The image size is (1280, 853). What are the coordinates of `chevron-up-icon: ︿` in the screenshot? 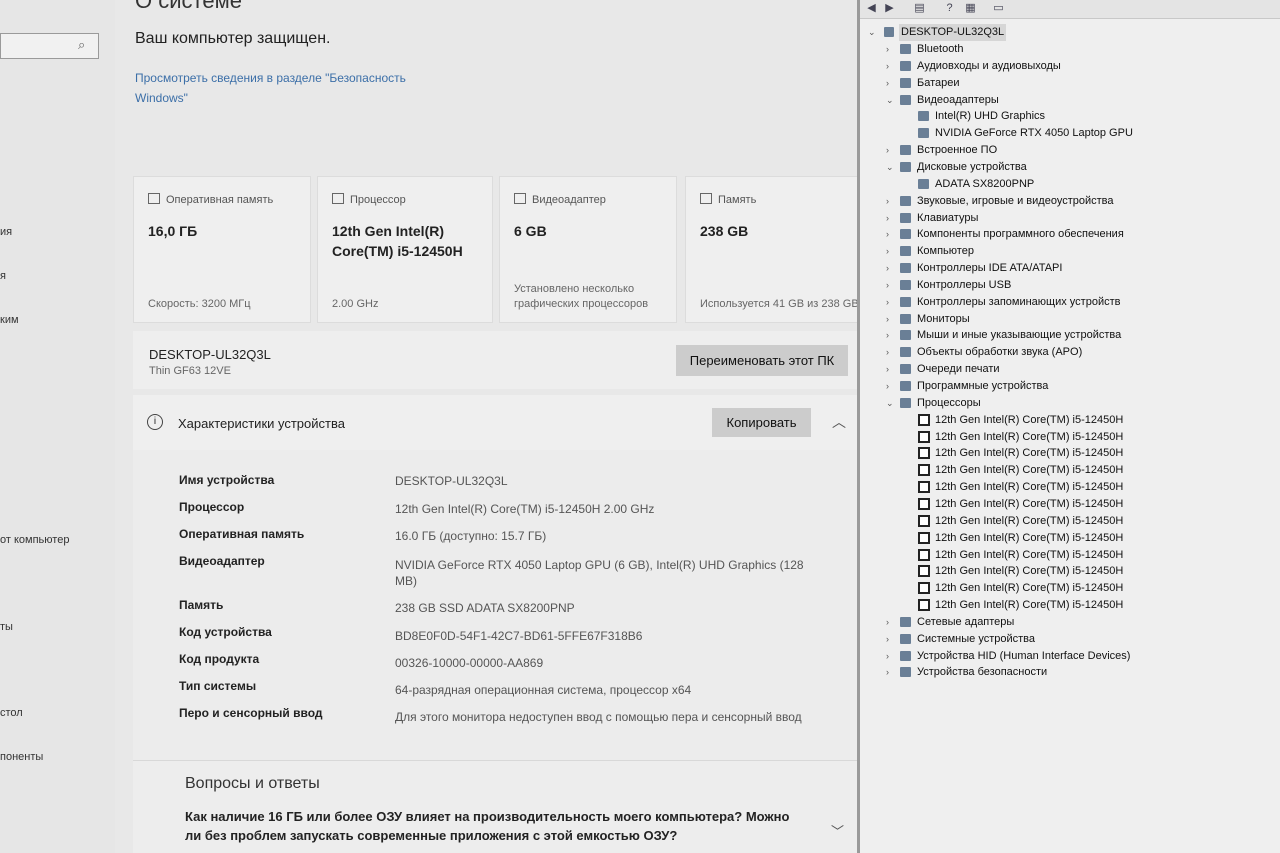 It's located at (839, 422).